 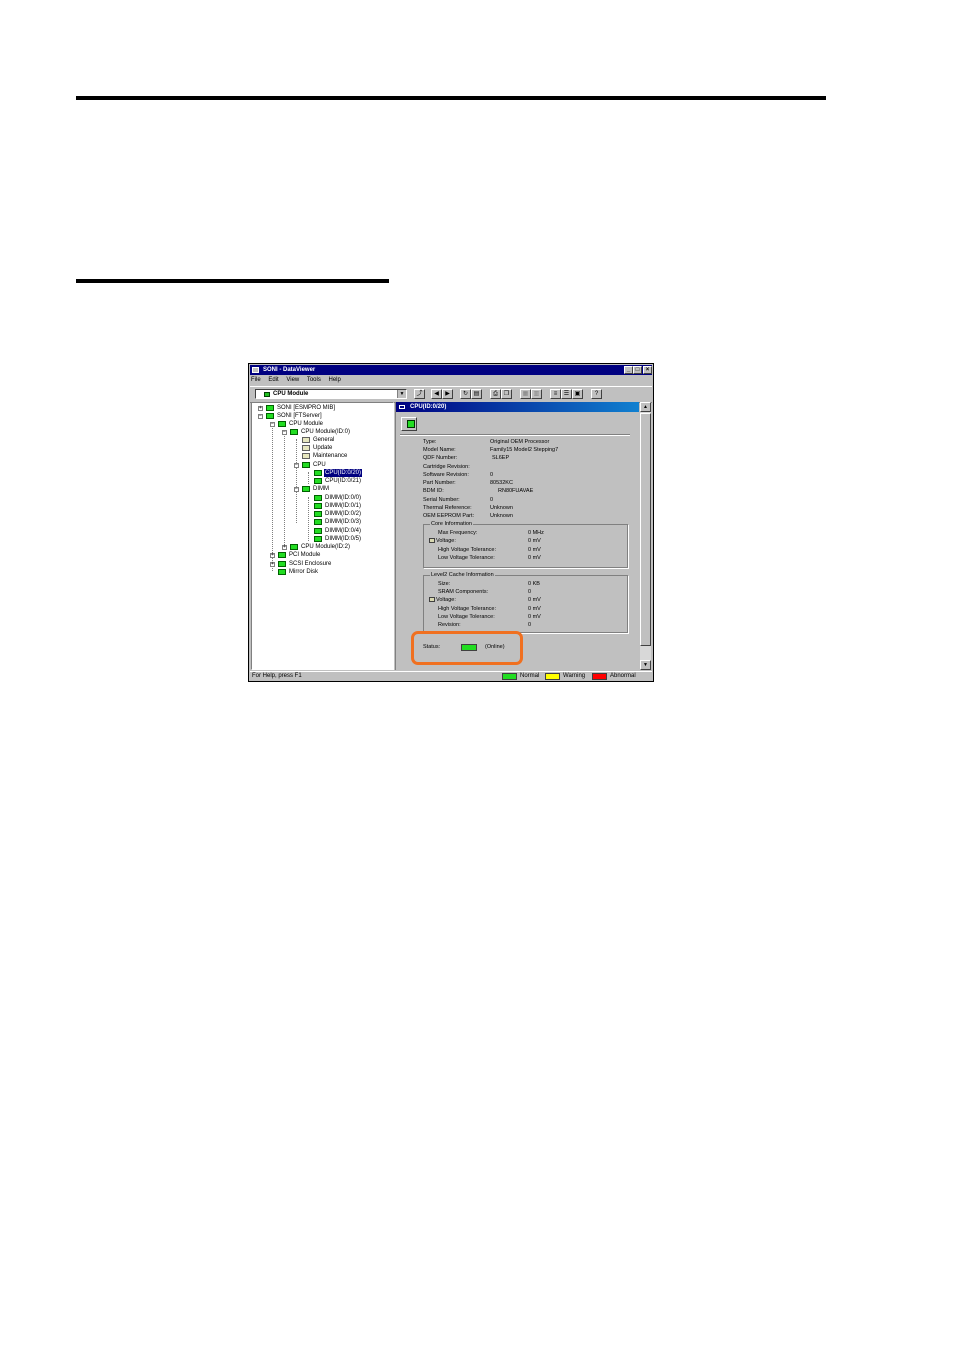 I want to click on toolbar: CPU Module ▼ ⤴ ◀ ▶ ↻ ▤ ⎙ ❐ ▦ ▥ ≡ ☰ ▣ ?, so click(x=451, y=394).